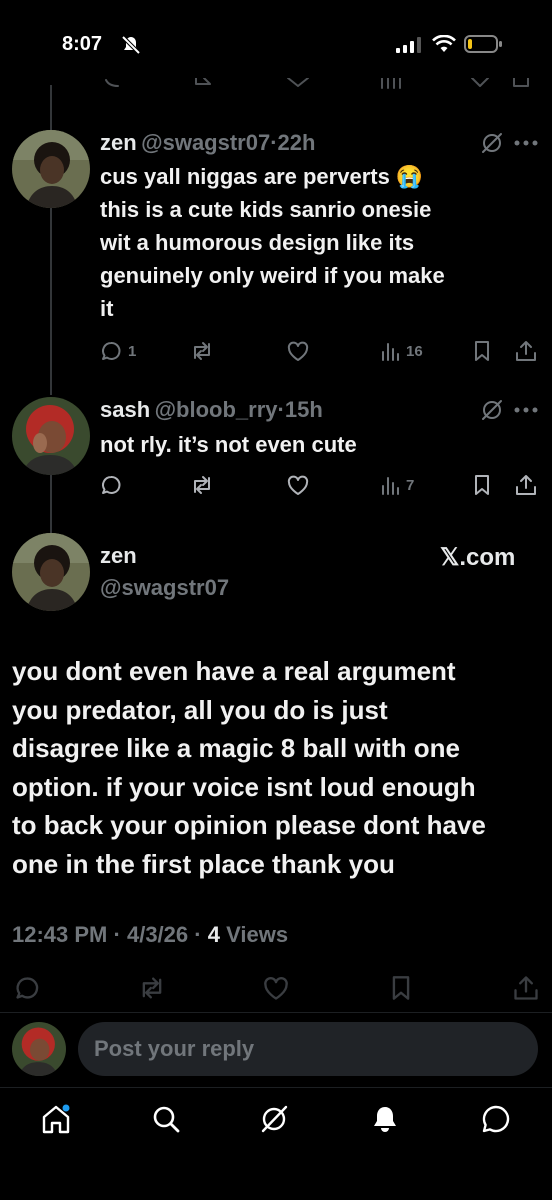 The height and width of the screenshot is (1200, 552). I want to click on post-date: 4/3/26, so click(157, 934).